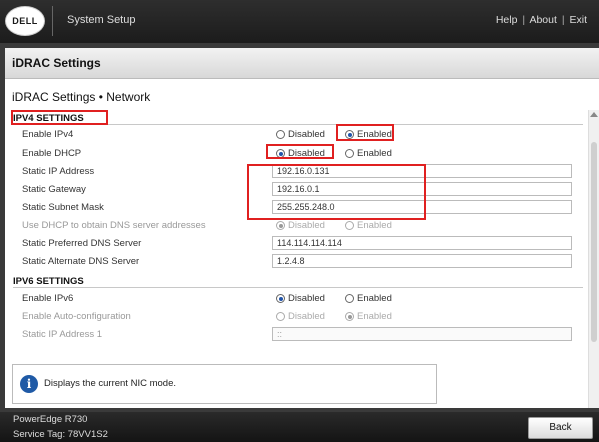  Describe the element at coordinates (299, 427) in the screenshot. I see `footer-bar: PowerEdge R730 Service Tag: 78VV1S2 Back` at that location.